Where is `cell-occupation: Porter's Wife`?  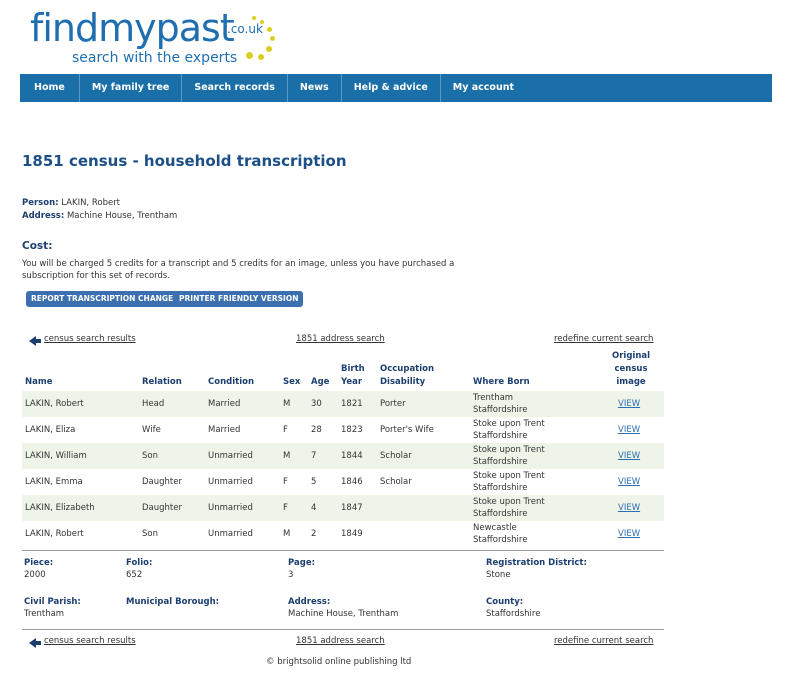 cell-occupation: Porter's Wife is located at coordinates (407, 430).